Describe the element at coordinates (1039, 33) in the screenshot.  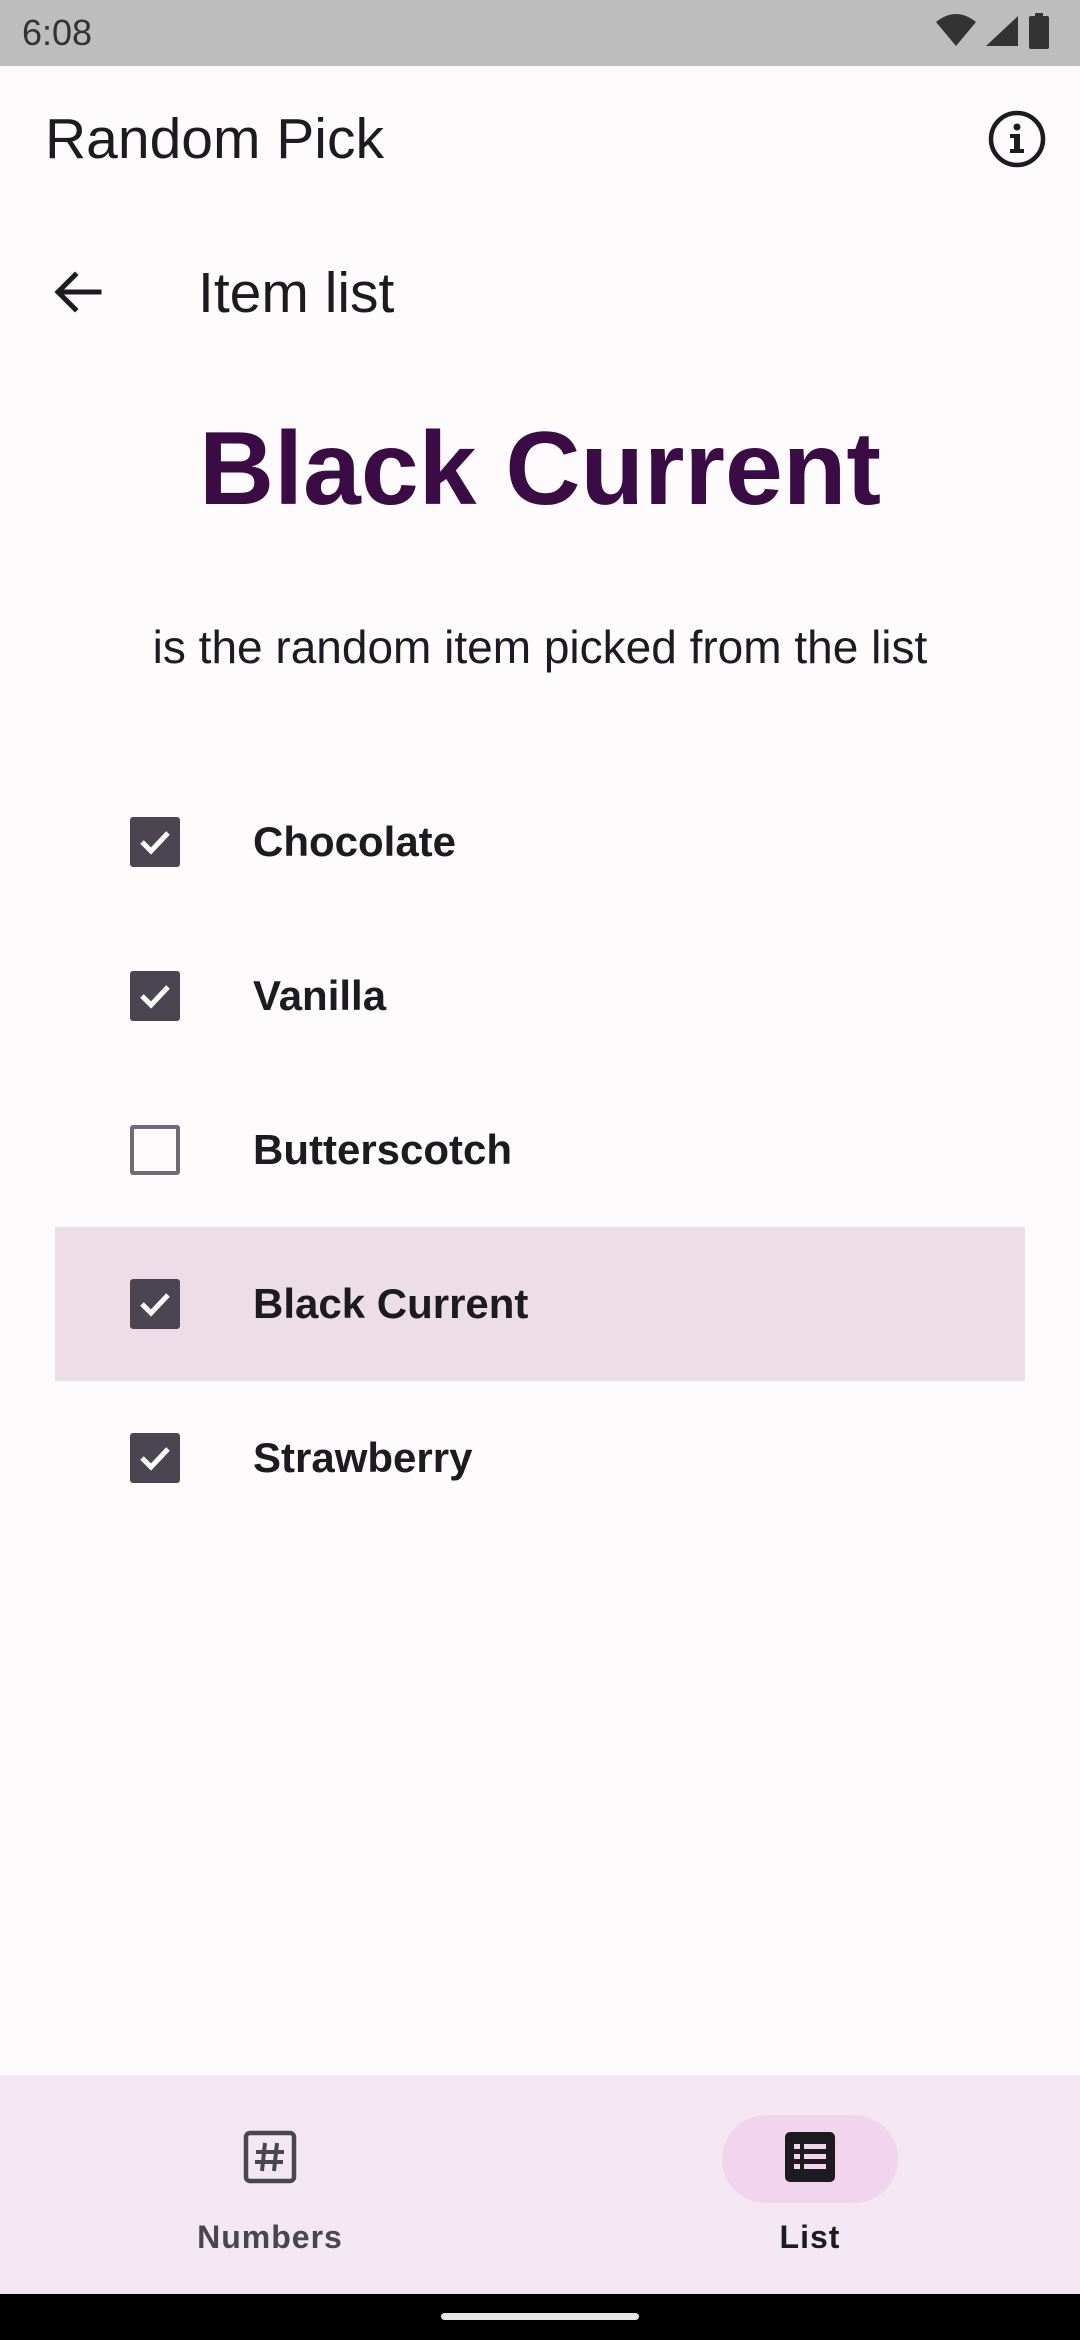
I see `battery-icon` at that location.